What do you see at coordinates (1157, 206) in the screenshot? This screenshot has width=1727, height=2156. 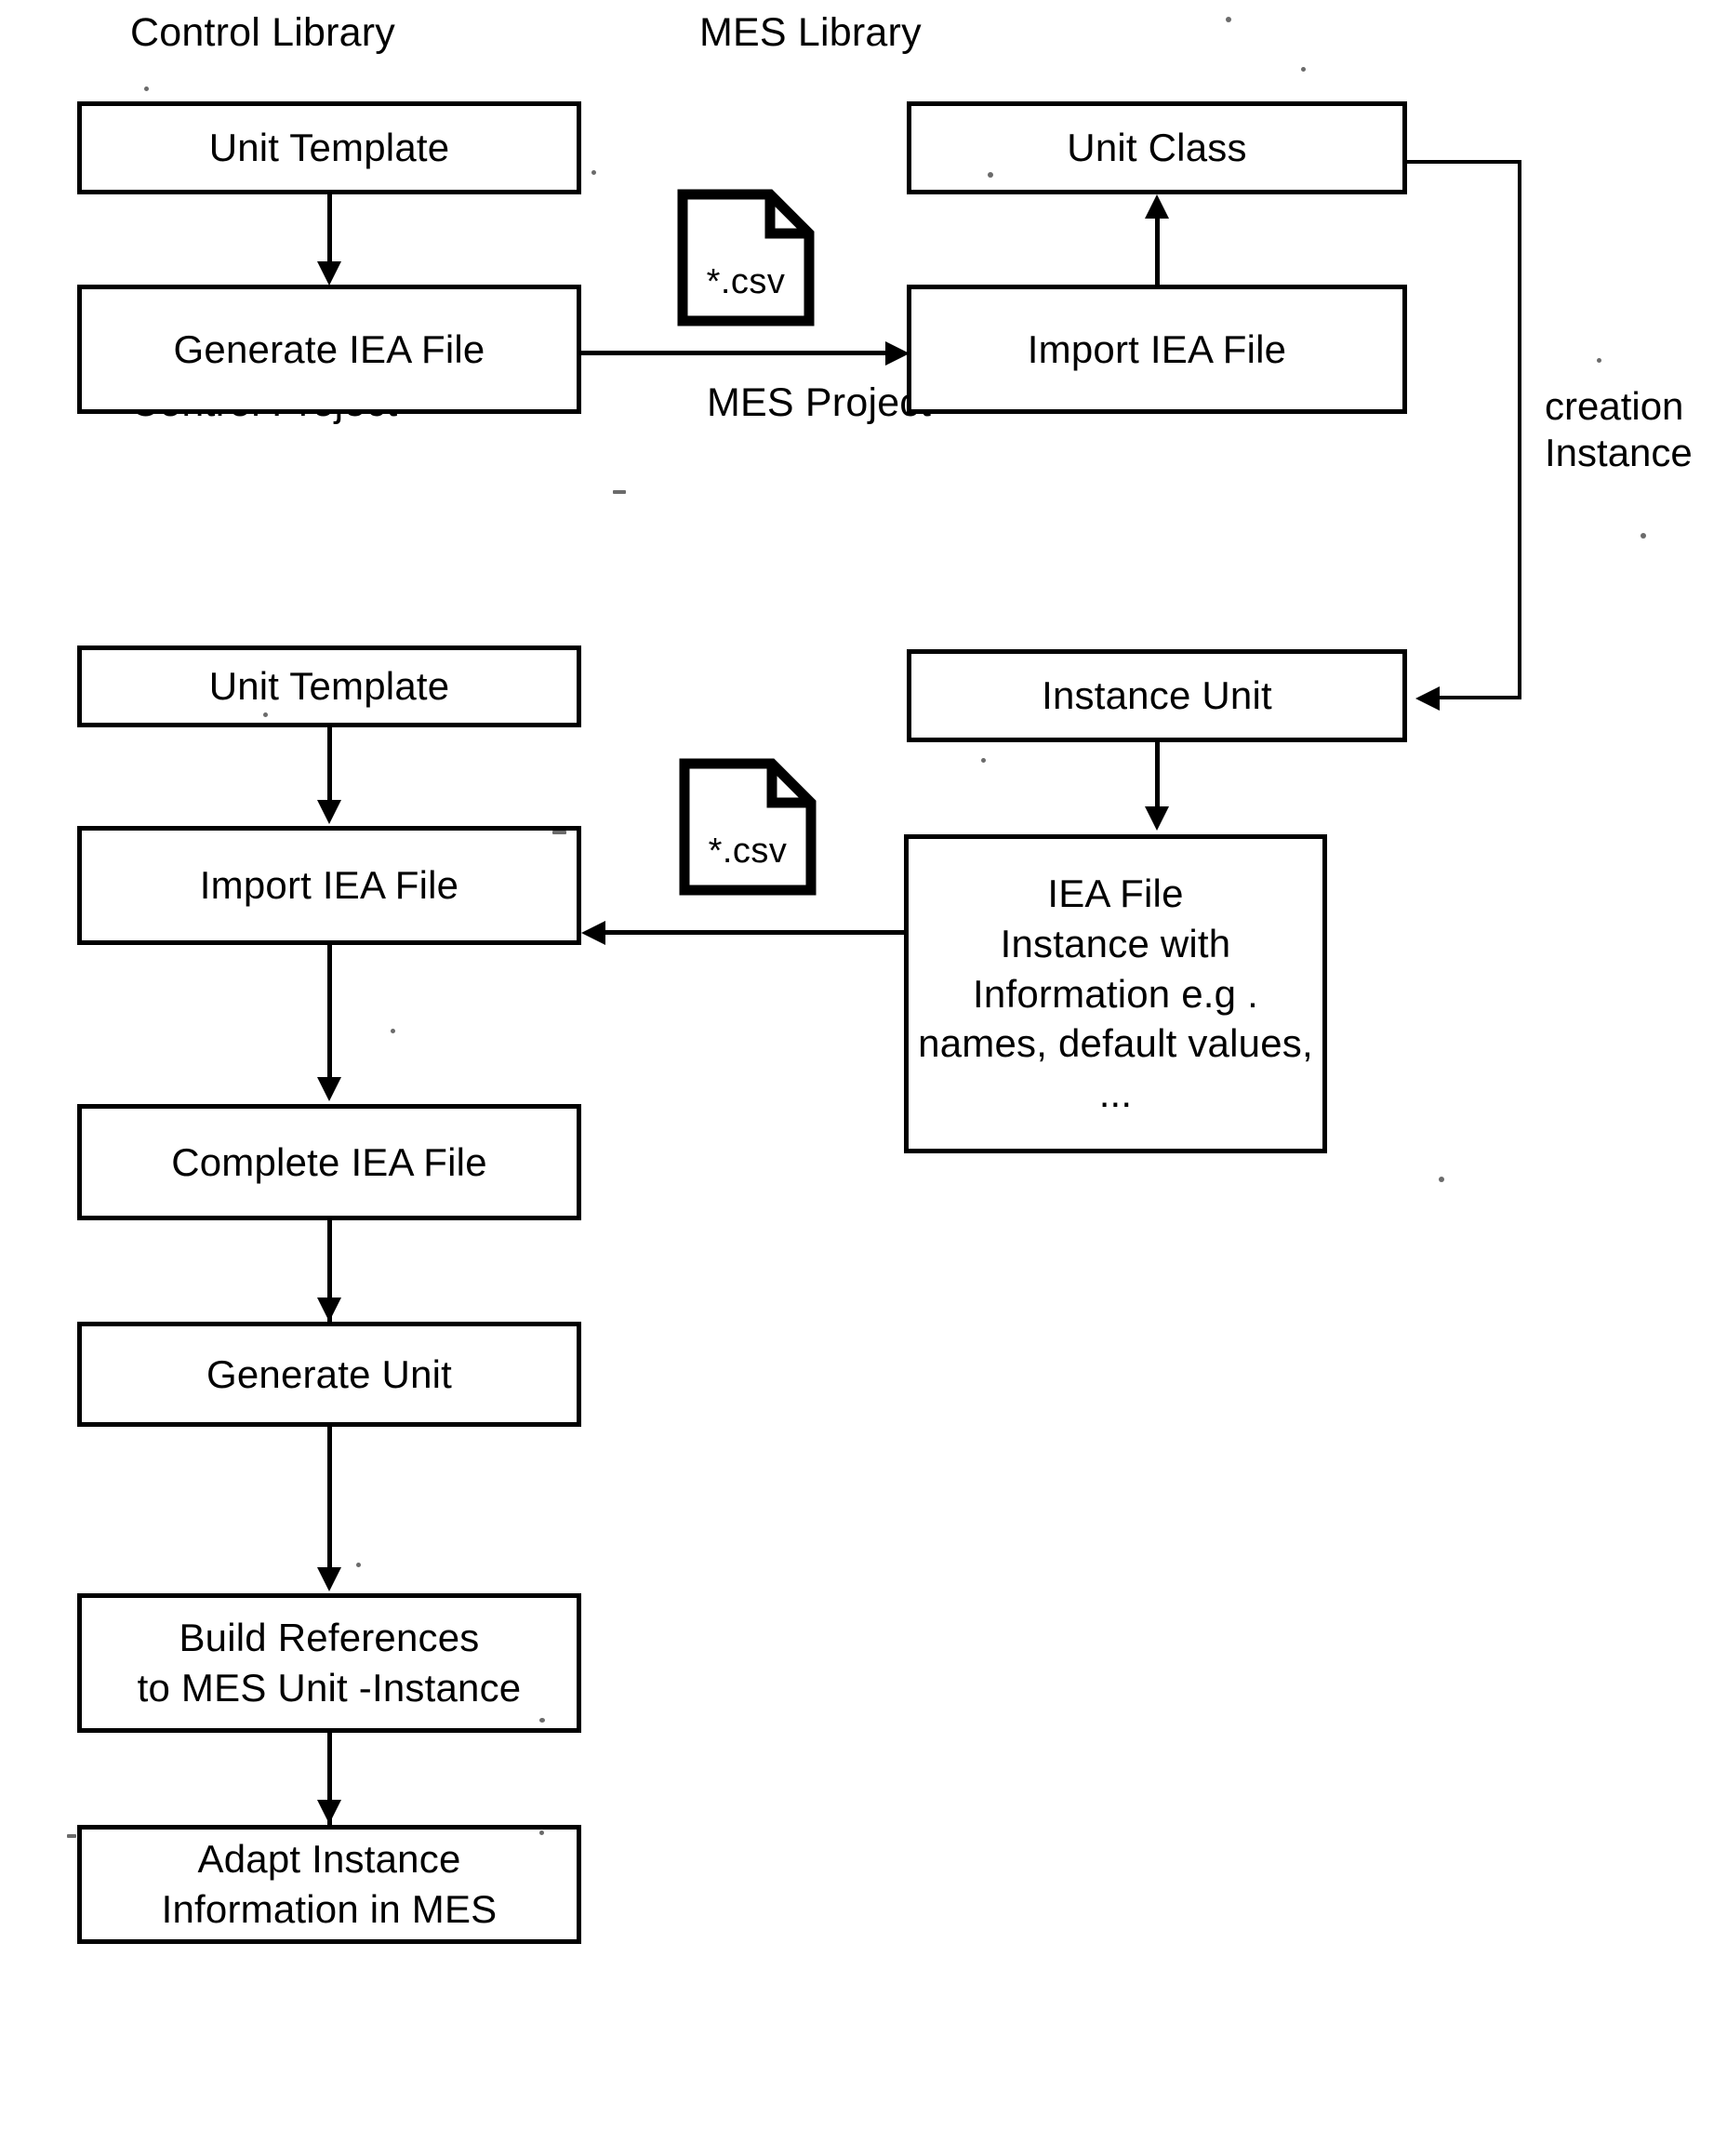 I see `arrowhead-up-icon` at bounding box center [1157, 206].